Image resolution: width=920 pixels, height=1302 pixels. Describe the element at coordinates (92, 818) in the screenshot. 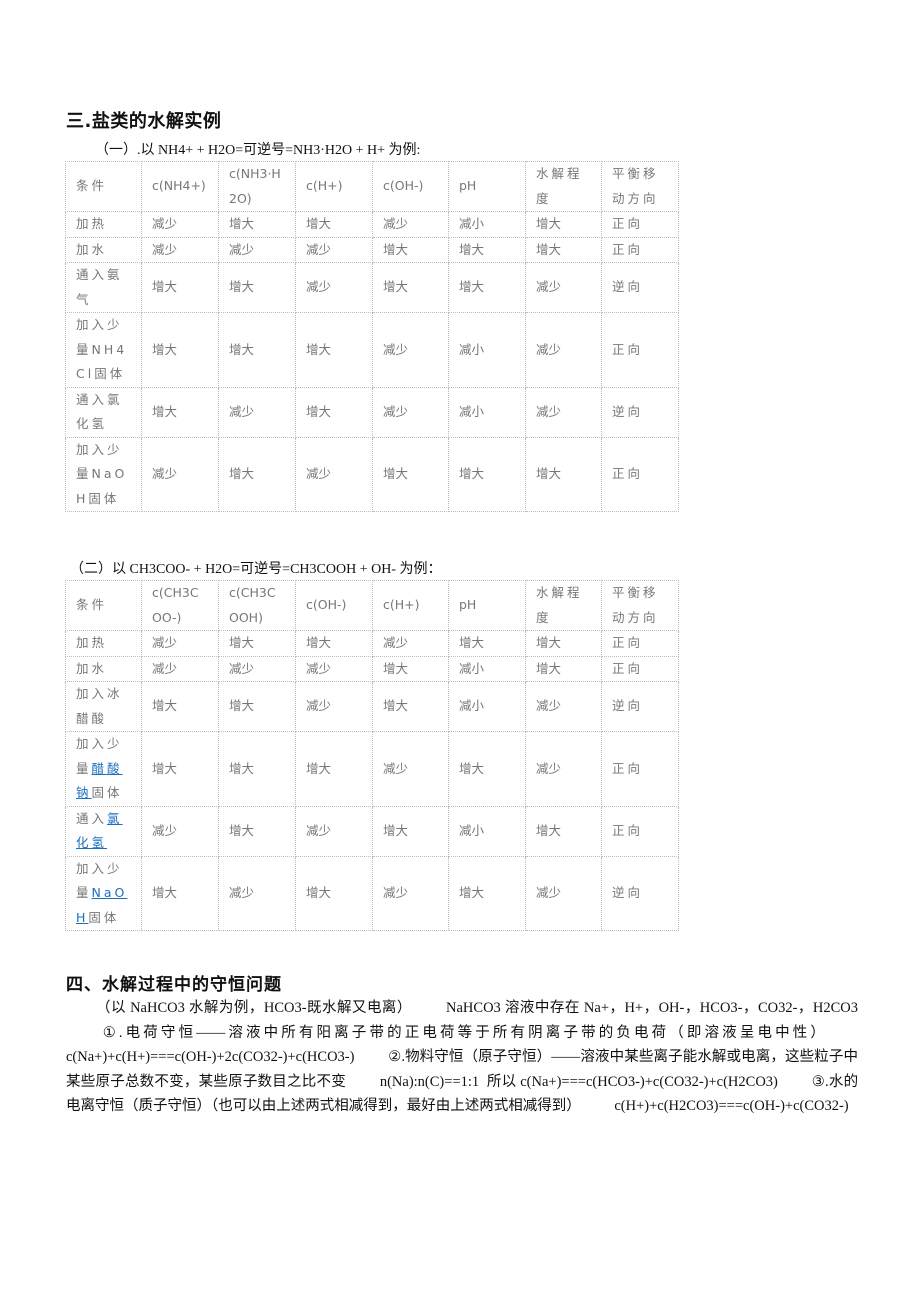

I see `condition-prefix: 通入` at that location.